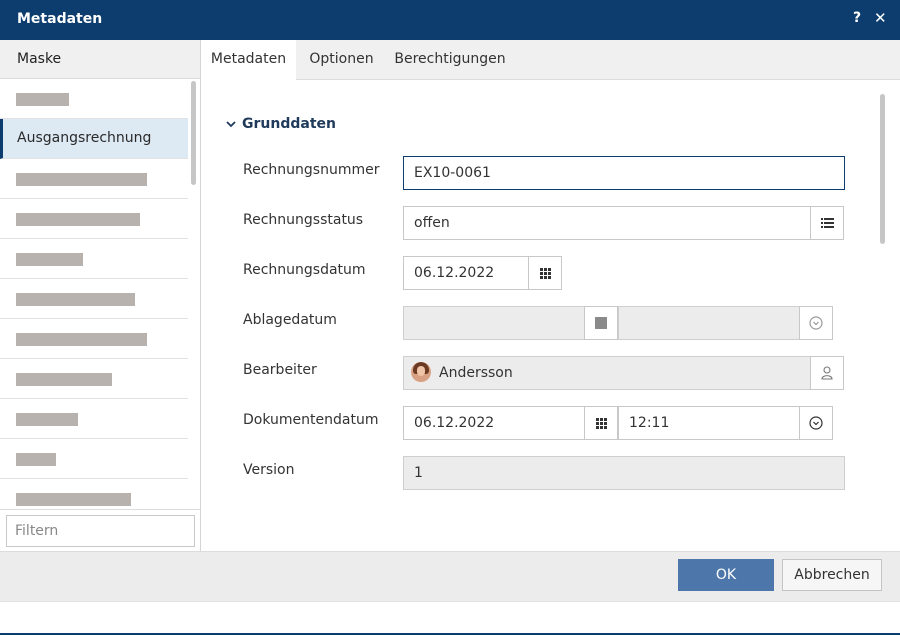 The width and height of the screenshot is (900, 635). Describe the element at coordinates (39, 59) in the screenshot. I see `mask-header-label: Maske` at that location.